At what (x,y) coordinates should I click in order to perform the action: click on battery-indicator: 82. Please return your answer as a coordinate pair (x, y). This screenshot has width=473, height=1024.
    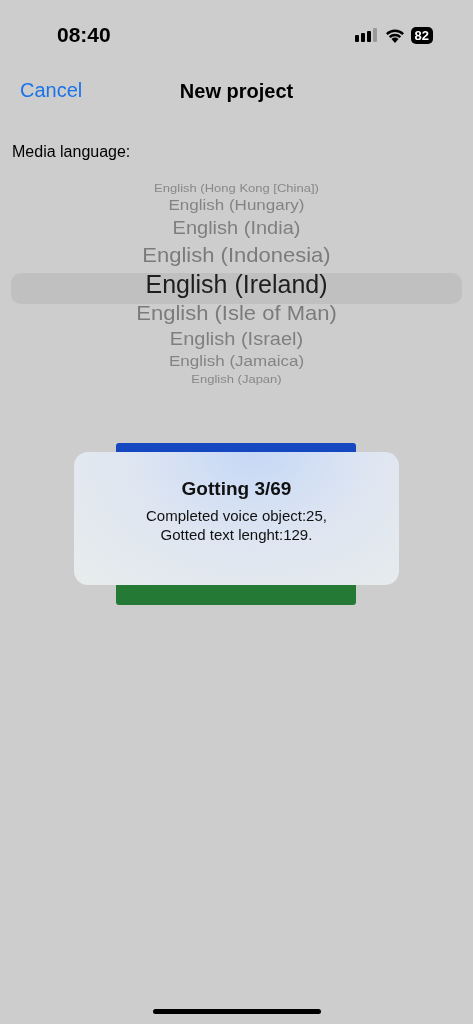
    Looking at the image, I should click on (421, 35).